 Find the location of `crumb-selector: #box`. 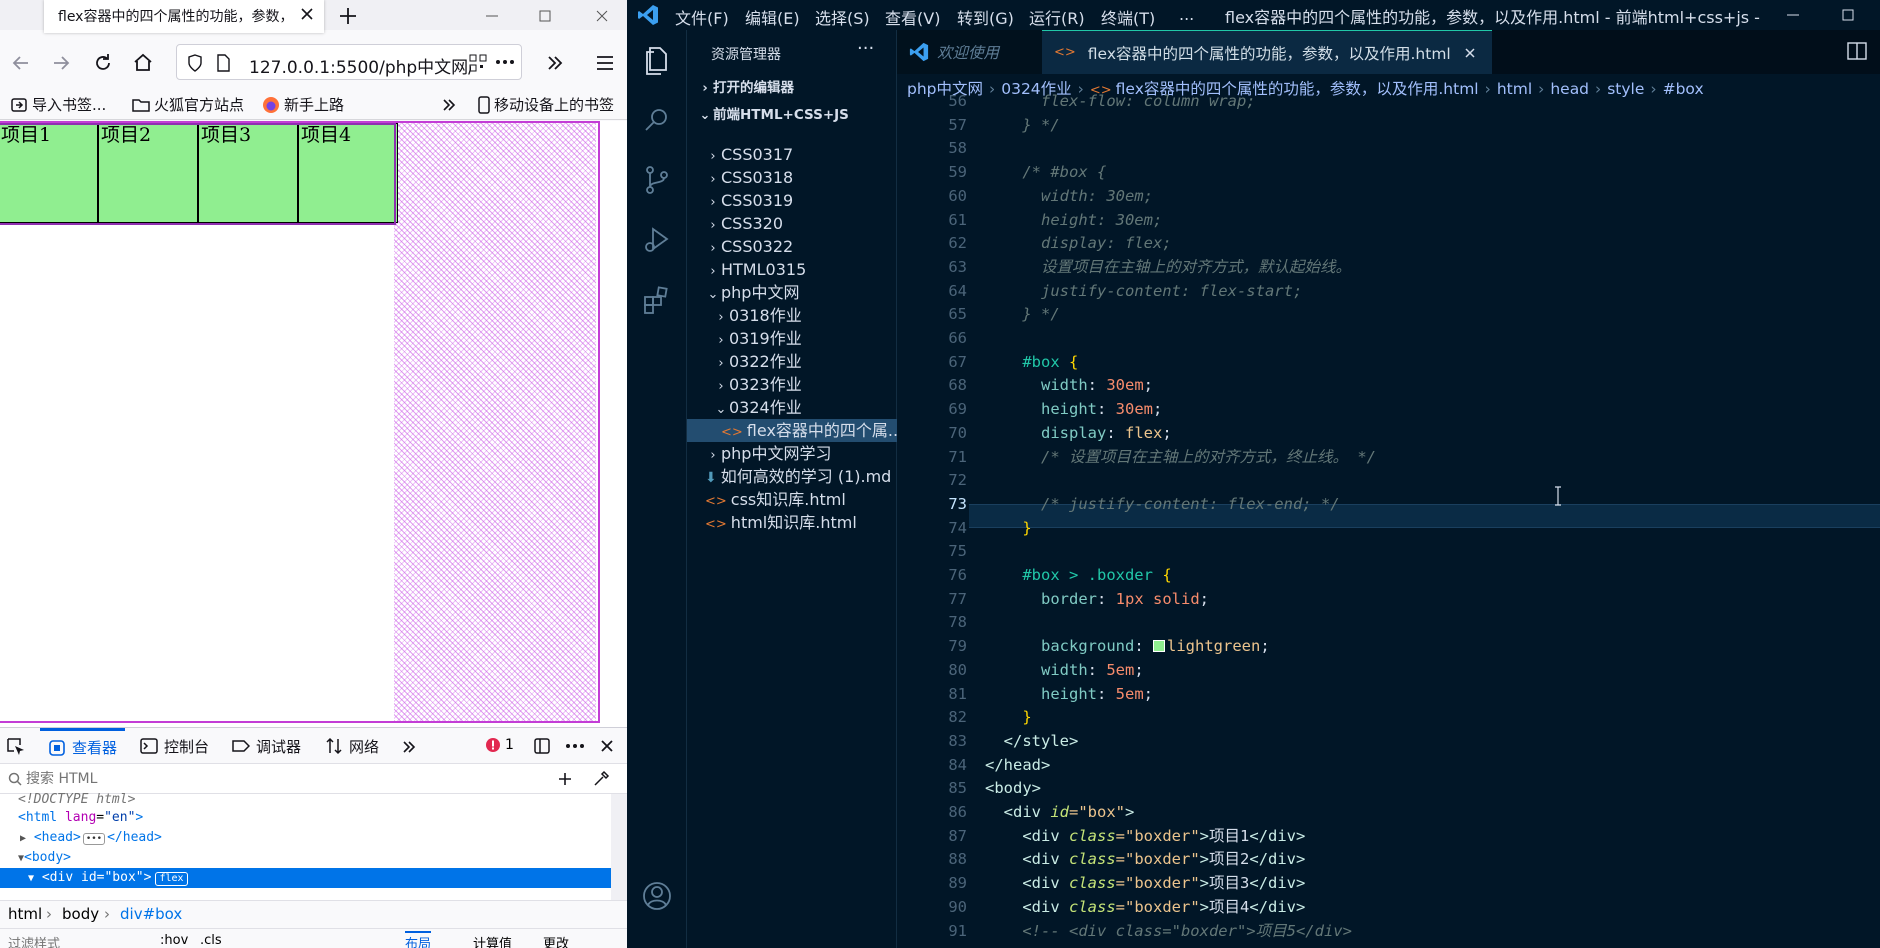

crumb-selector: #box is located at coordinates (1683, 89).